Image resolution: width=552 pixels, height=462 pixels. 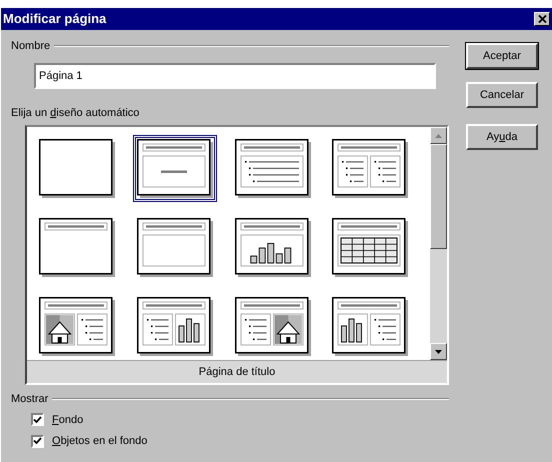 What do you see at coordinates (235, 75) in the screenshot?
I see `name-field: Página 1` at bounding box center [235, 75].